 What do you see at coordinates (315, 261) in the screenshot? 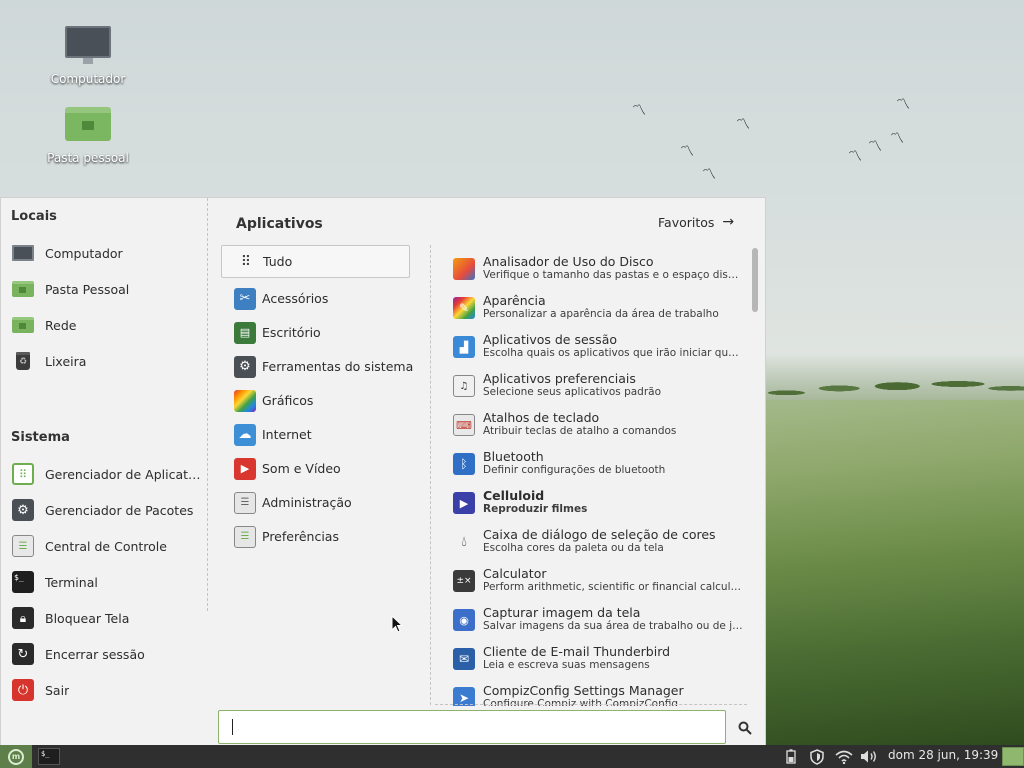
I see `category-all: ⠿ Tudo` at bounding box center [315, 261].